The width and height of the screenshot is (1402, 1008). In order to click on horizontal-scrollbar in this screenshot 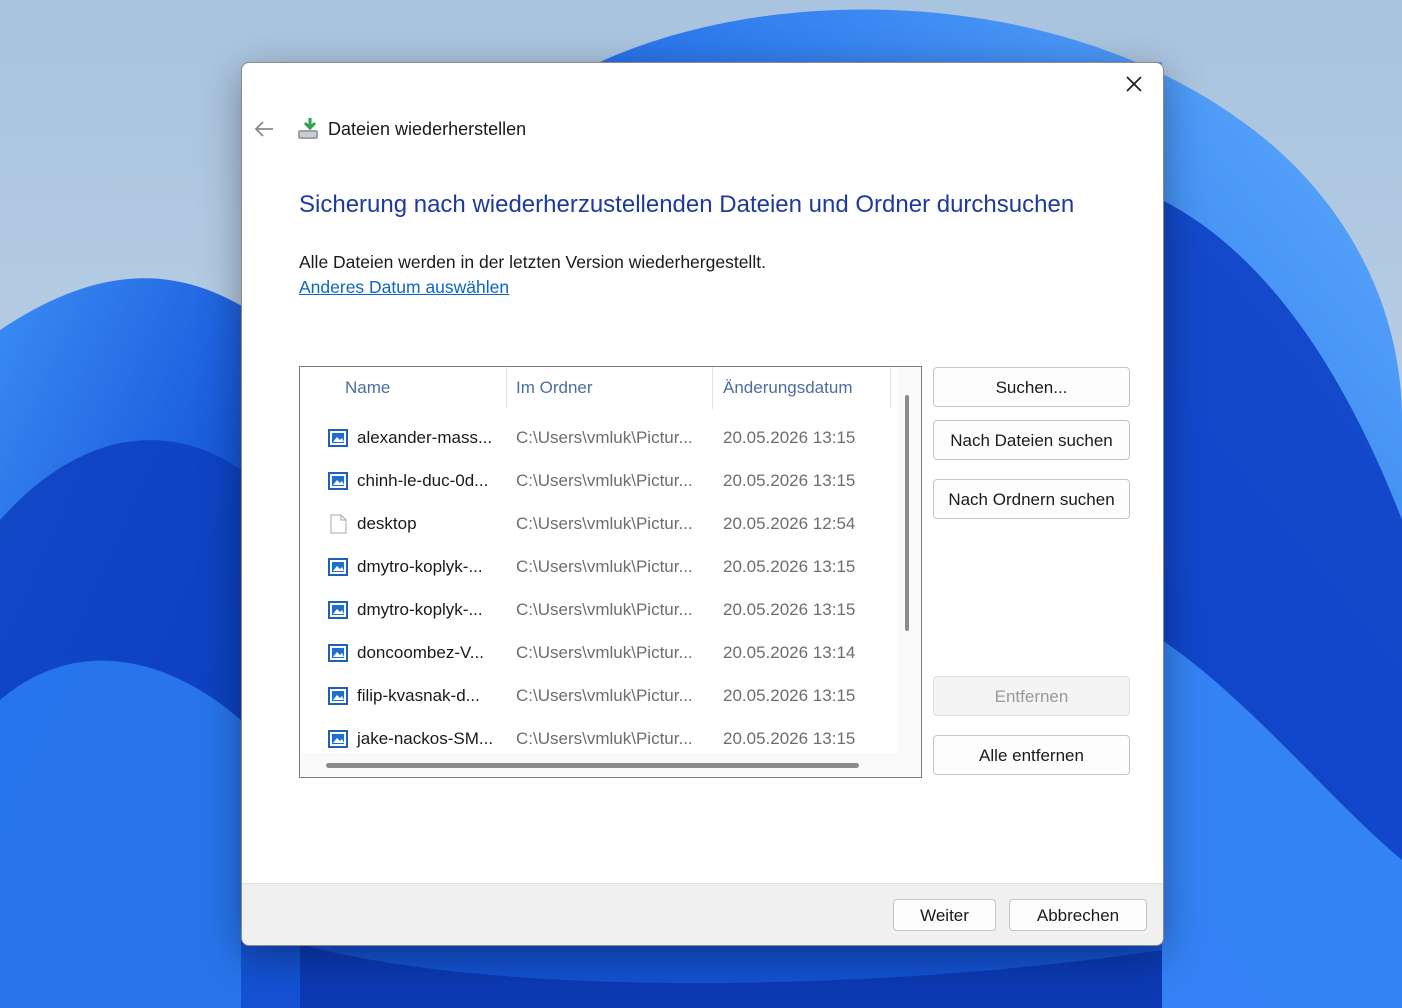, I will do `click(598, 765)`.